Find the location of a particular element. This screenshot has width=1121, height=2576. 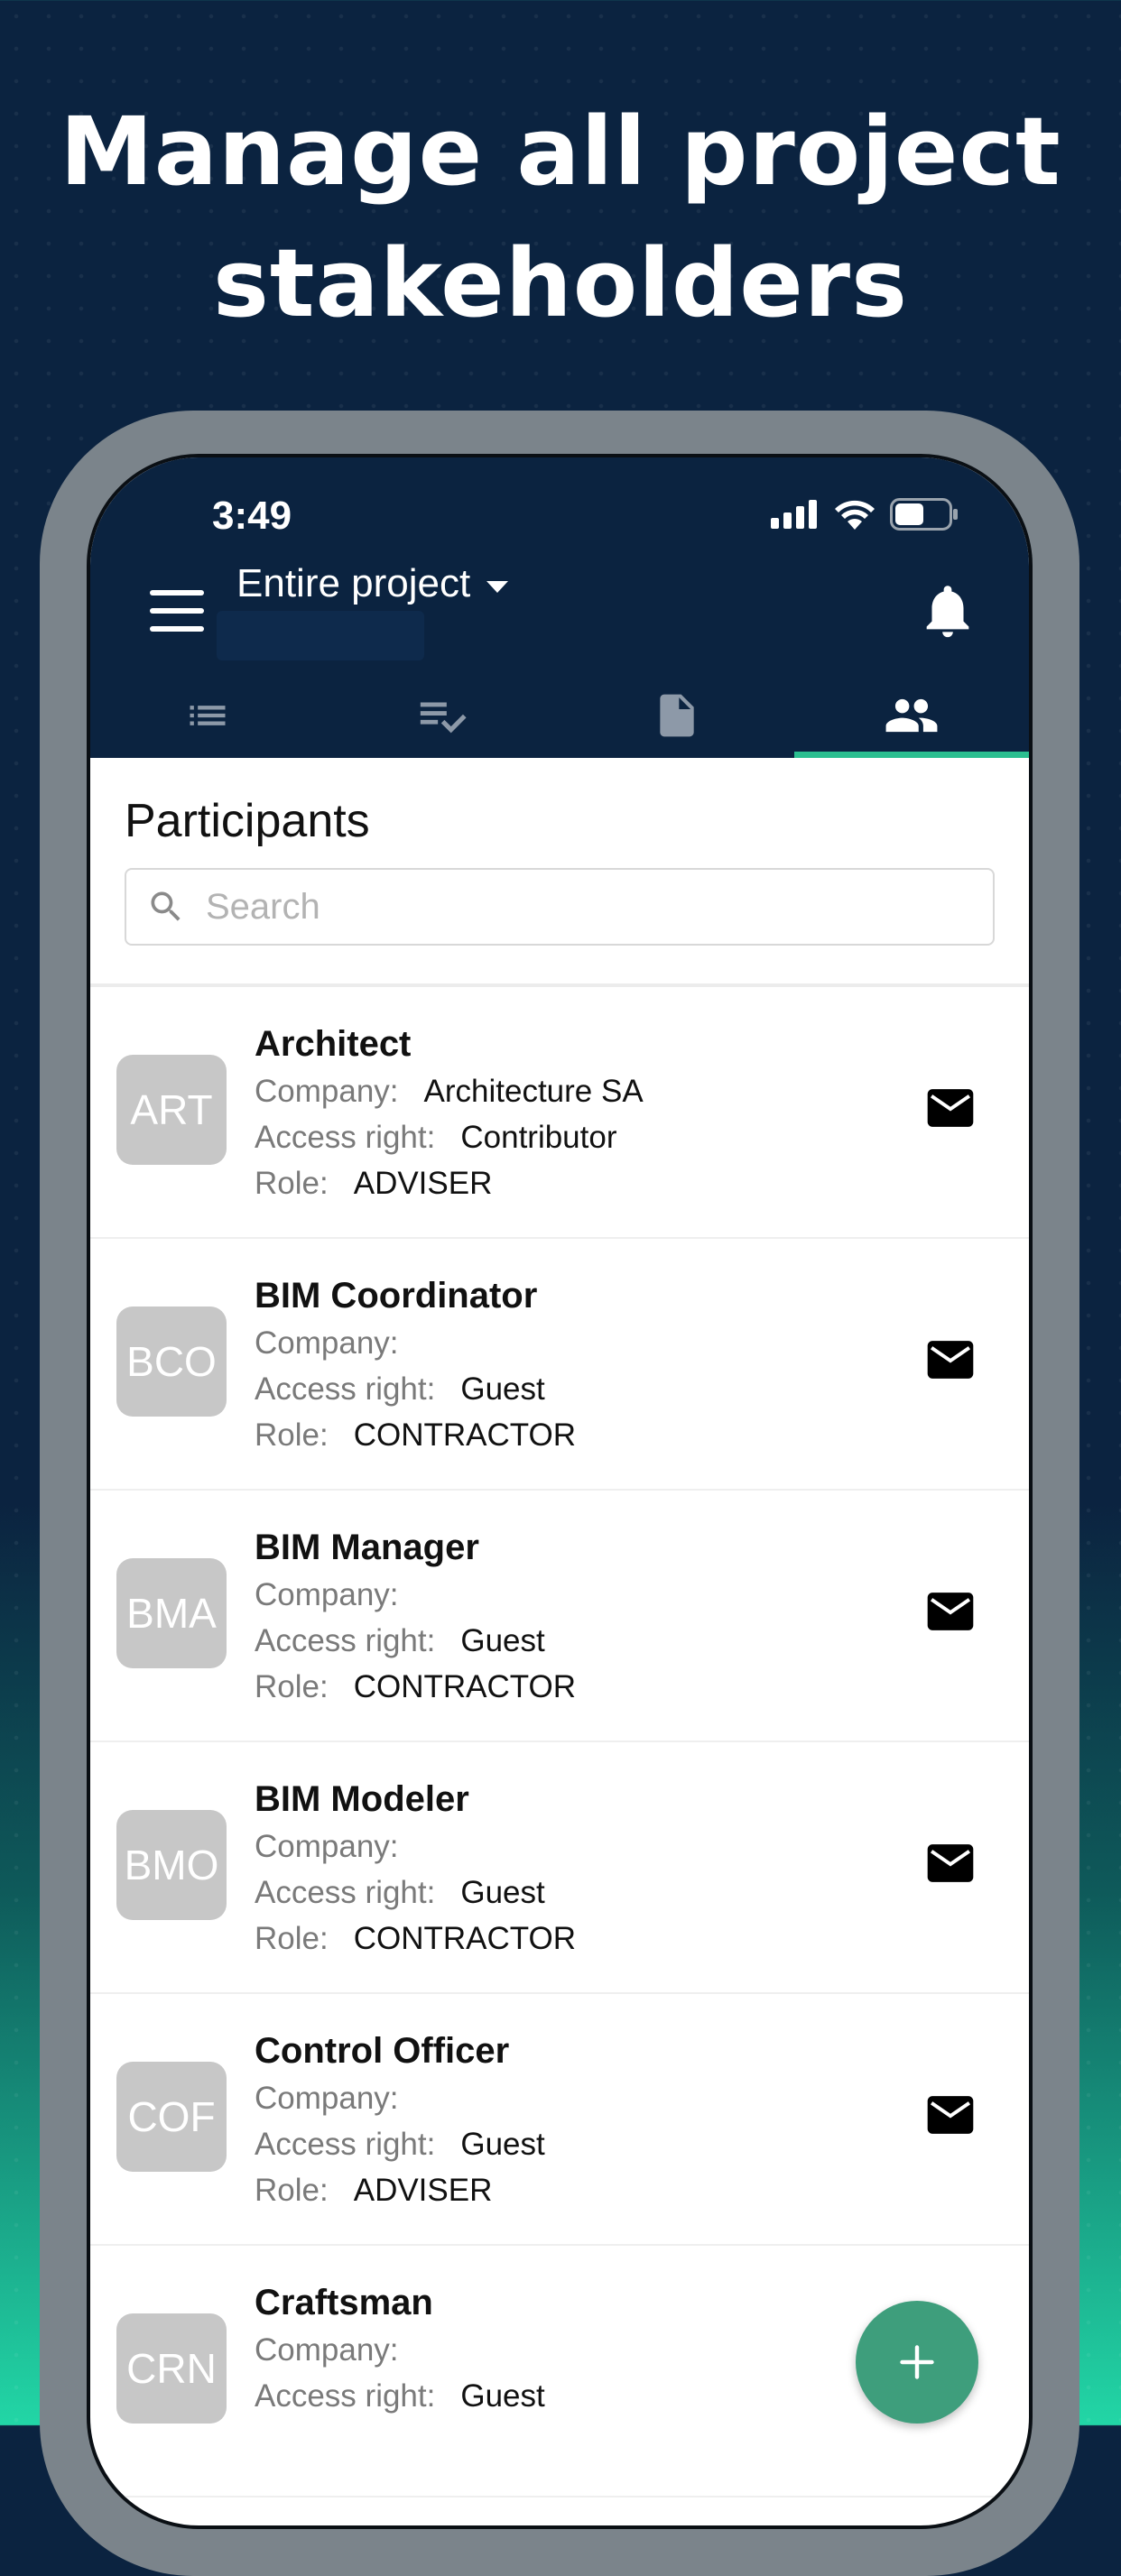

add-participant-button is located at coordinates (917, 2362).